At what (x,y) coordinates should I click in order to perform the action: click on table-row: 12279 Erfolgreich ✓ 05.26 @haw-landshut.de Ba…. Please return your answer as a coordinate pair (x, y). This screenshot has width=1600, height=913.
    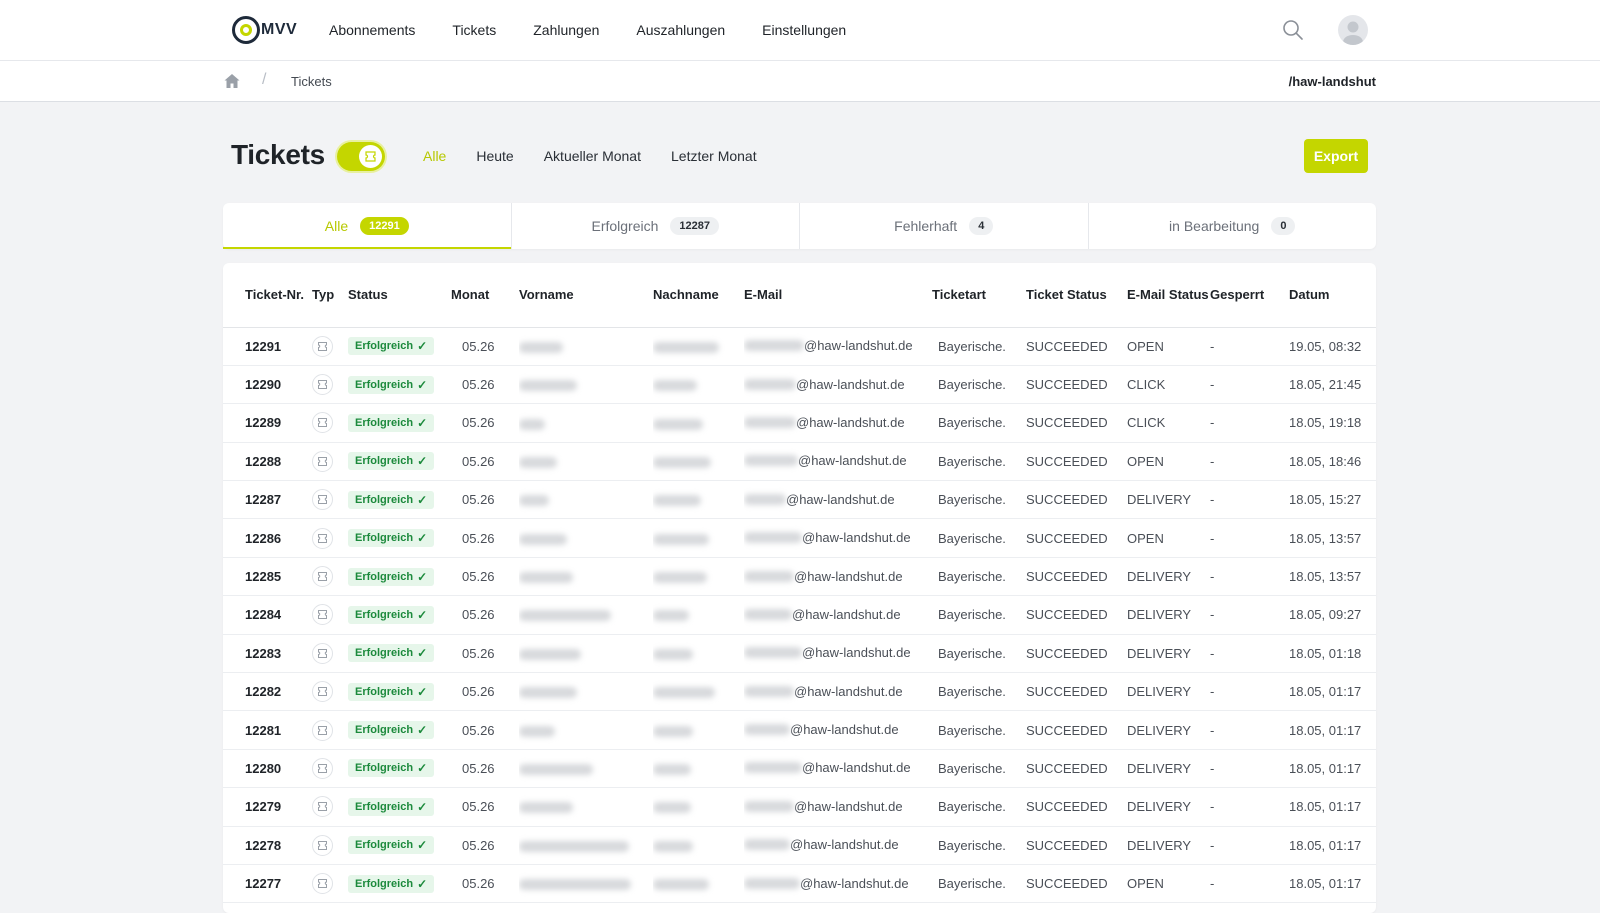
    Looking at the image, I should click on (799, 807).